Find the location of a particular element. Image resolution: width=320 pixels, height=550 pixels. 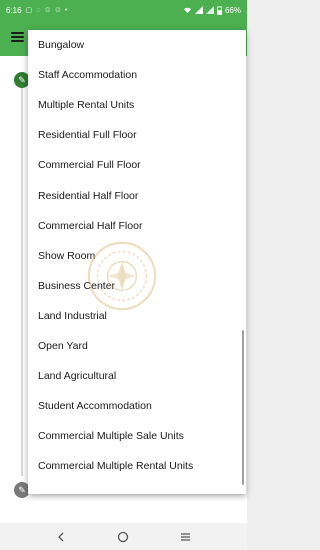

status-time: 6:16 is located at coordinates (14, 10).